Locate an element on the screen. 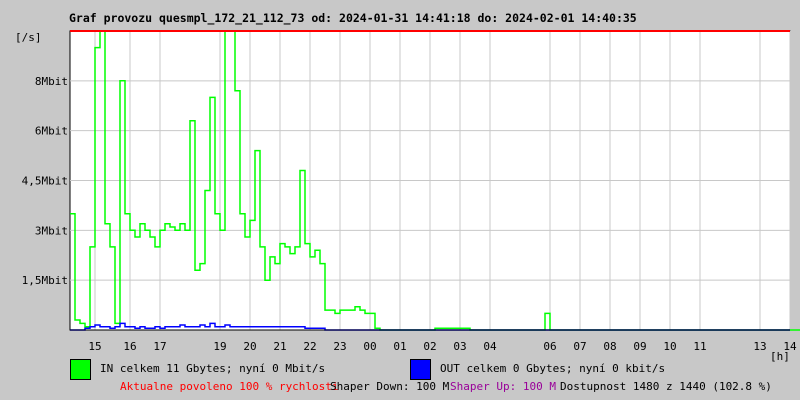 The height and width of the screenshot is (400, 800). y-tick-label: 8Mbit is located at coordinates (51, 81).